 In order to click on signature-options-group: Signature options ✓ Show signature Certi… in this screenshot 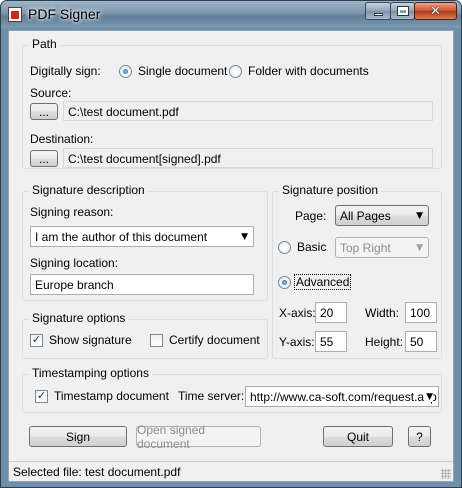, I will do `click(145, 335)`.